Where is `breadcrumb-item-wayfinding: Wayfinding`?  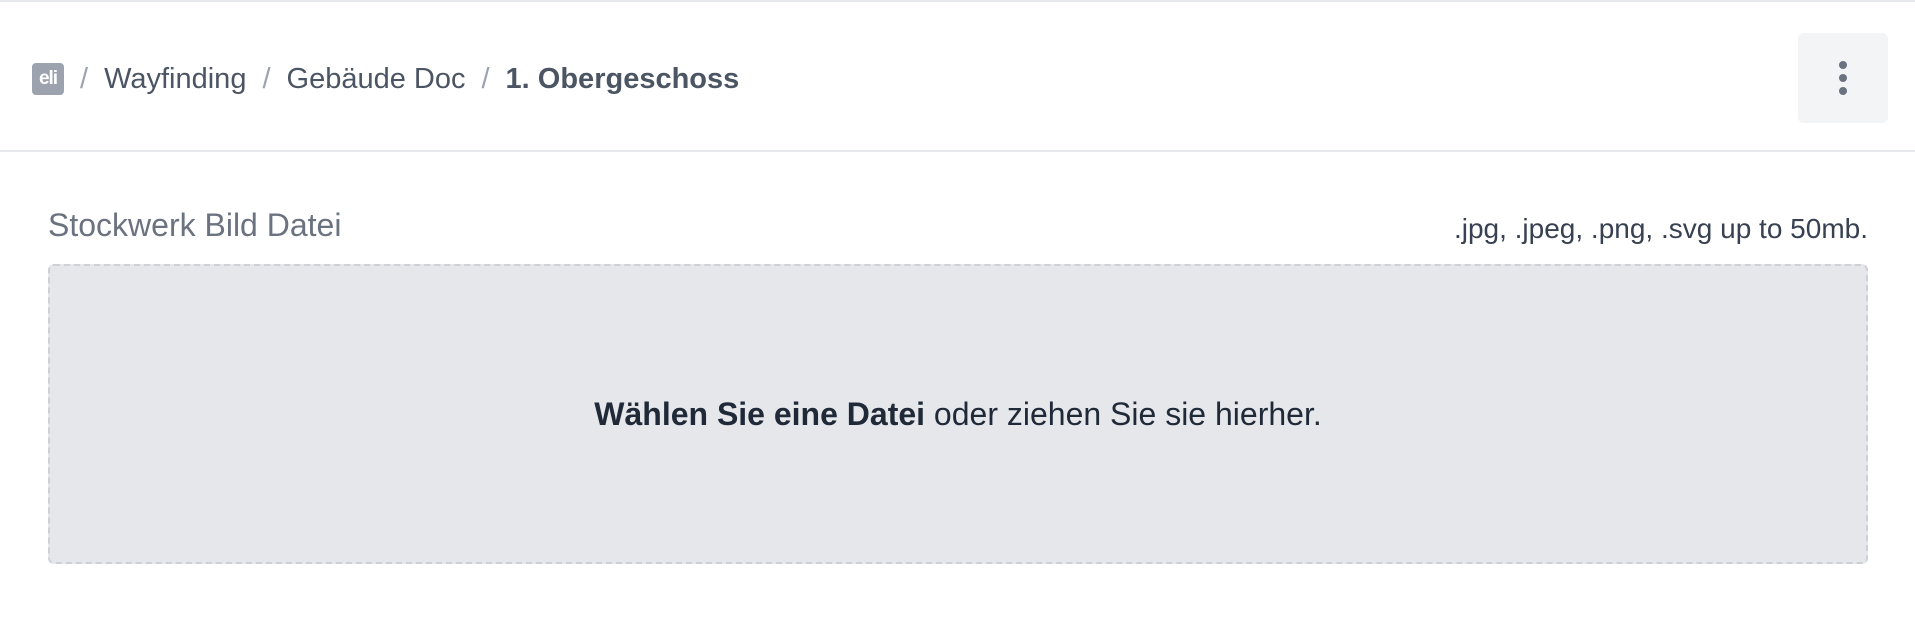 breadcrumb-item-wayfinding: Wayfinding is located at coordinates (175, 79).